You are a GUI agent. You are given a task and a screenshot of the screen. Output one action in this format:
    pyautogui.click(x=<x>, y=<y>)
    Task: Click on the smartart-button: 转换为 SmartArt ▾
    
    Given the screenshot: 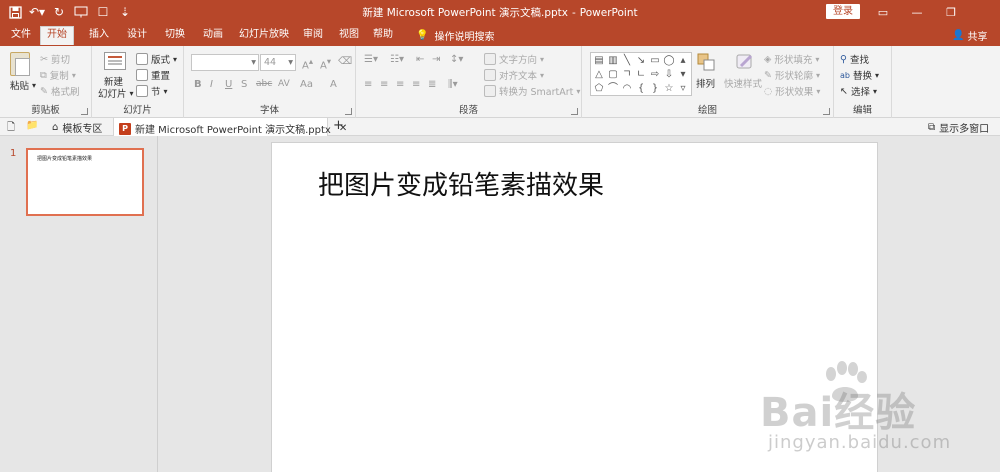 What is the action you would take?
    pyautogui.click(x=532, y=91)
    